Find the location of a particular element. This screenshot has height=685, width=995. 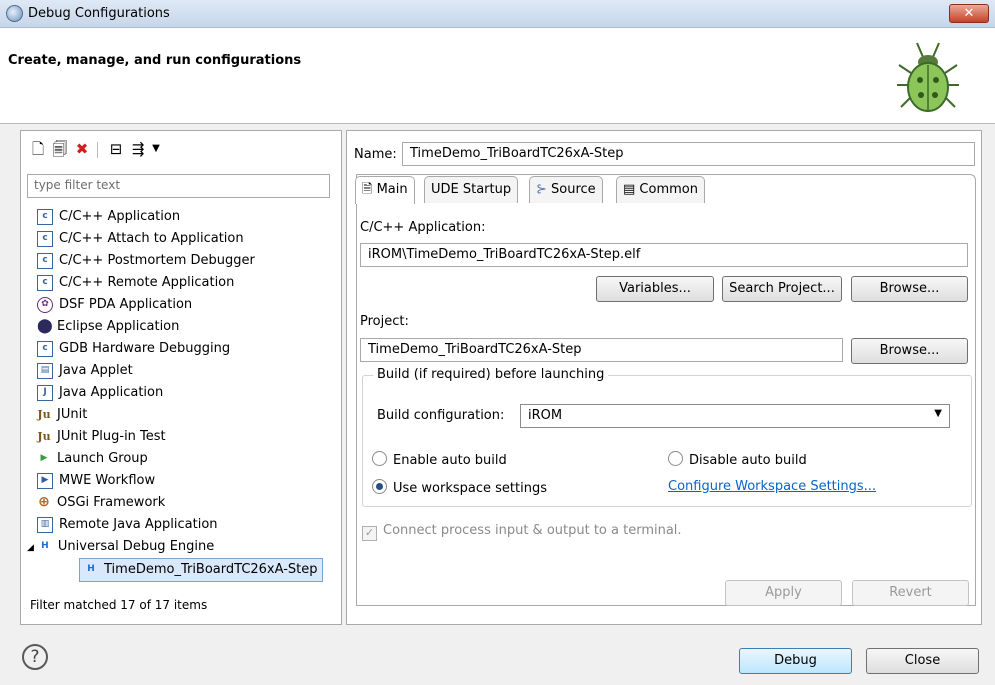

title-bar: Debug Configurations ✕ is located at coordinates (497, 14).